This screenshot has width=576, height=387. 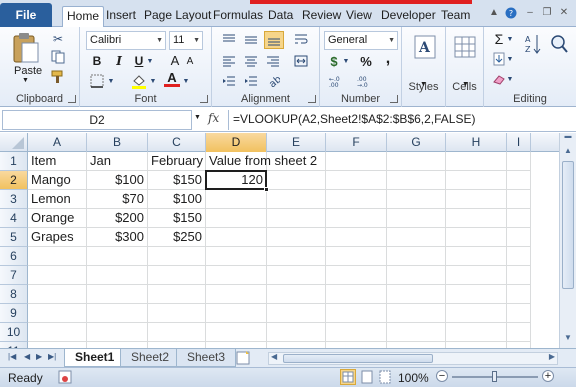 What do you see at coordinates (346, 61) in the screenshot?
I see `currency-dropdown-icon: ▼` at bounding box center [346, 61].